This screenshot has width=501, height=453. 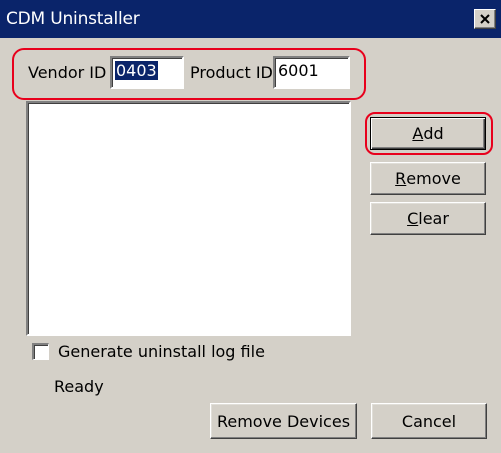 I want to click on close-icon, so click(x=485, y=19).